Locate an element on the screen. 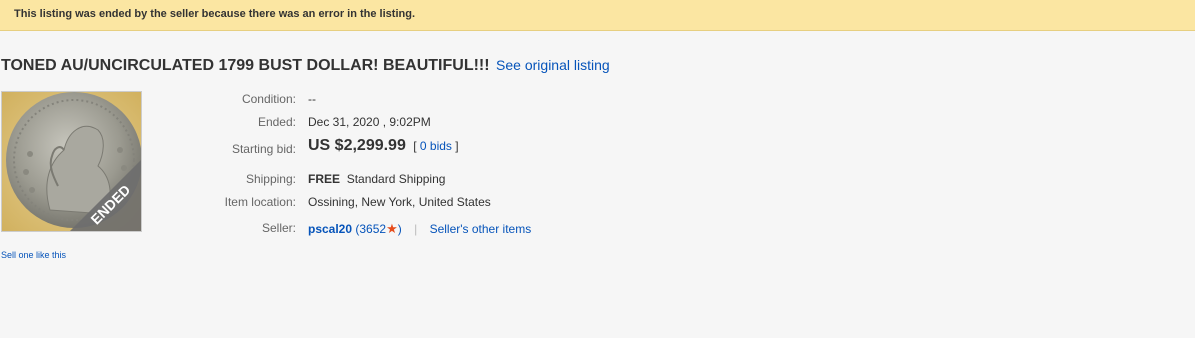  item-location-label: Item location: is located at coordinates (260, 202).